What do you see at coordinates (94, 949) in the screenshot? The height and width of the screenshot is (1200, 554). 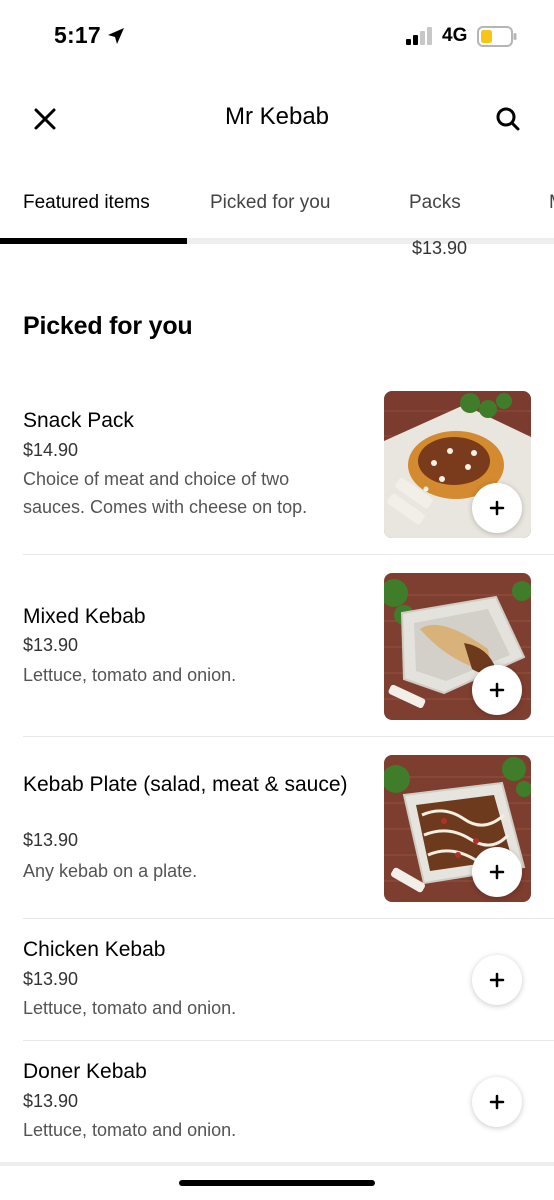 I see `item-name: Chicken Kebab` at bounding box center [94, 949].